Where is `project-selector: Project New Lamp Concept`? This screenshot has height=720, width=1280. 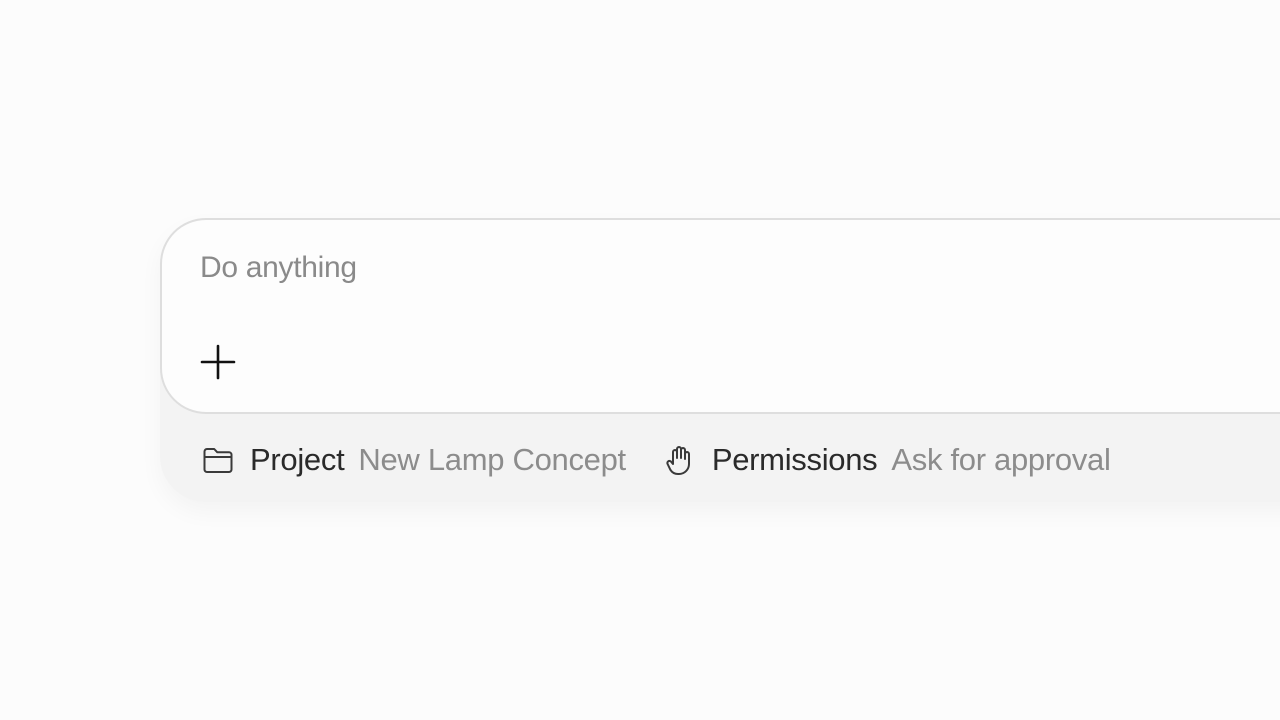
project-selector: Project New Lamp Concept is located at coordinates (414, 460).